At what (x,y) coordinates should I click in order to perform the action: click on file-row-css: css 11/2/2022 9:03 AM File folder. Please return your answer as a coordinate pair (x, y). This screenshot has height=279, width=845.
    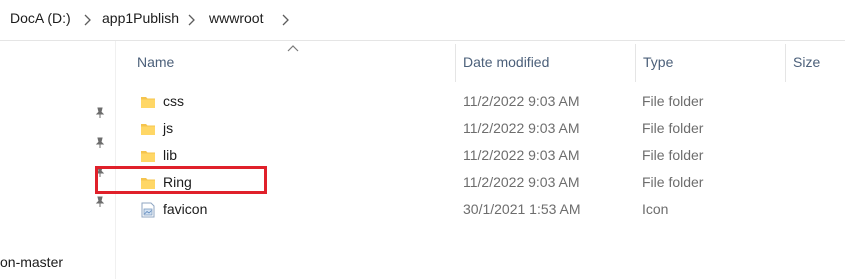
    Looking at the image, I should click on (487, 102).